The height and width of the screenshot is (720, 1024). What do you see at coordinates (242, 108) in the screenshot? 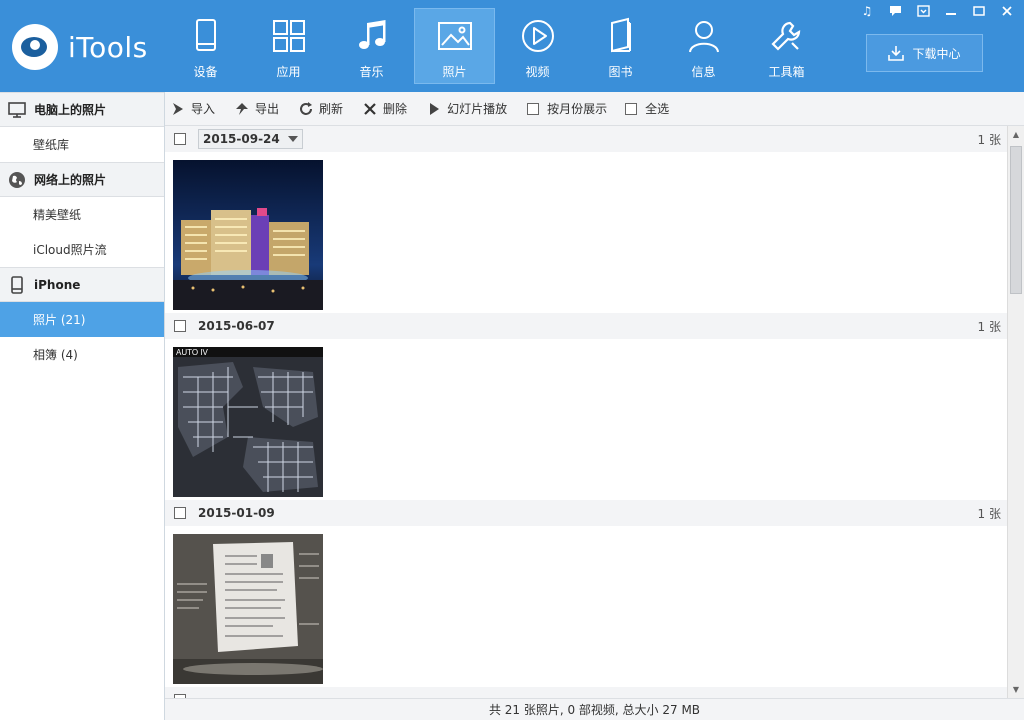
I see `export-icon` at bounding box center [242, 108].